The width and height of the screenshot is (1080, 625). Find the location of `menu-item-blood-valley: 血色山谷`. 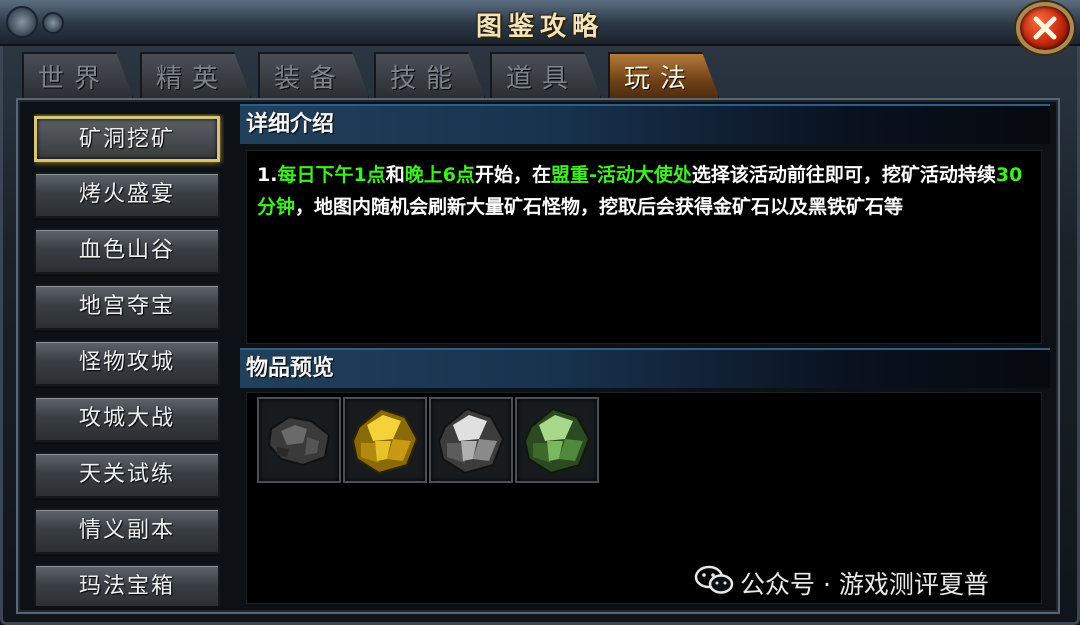

menu-item-blood-valley: 血色山谷 is located at coordinates (127, 251).